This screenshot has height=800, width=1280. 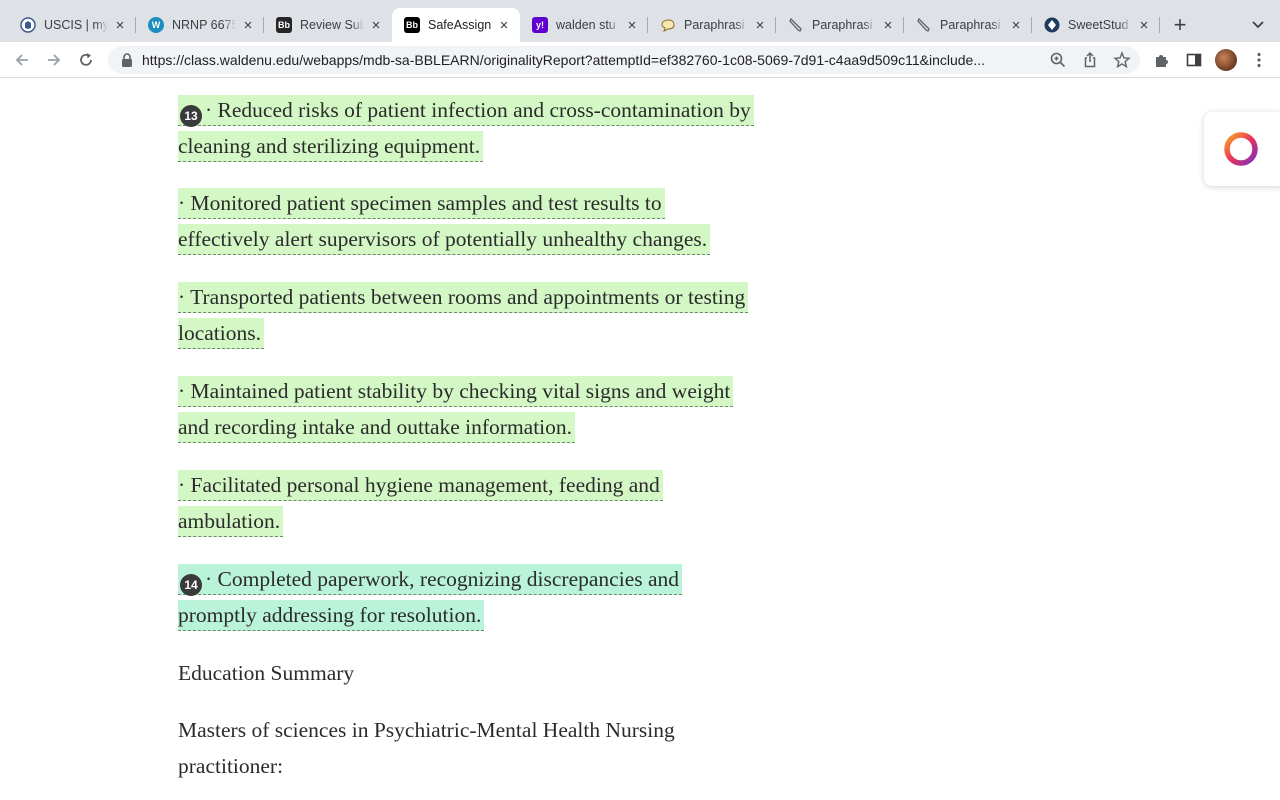 I want to click on side-panel-icon, so click(x=1194, y=60).